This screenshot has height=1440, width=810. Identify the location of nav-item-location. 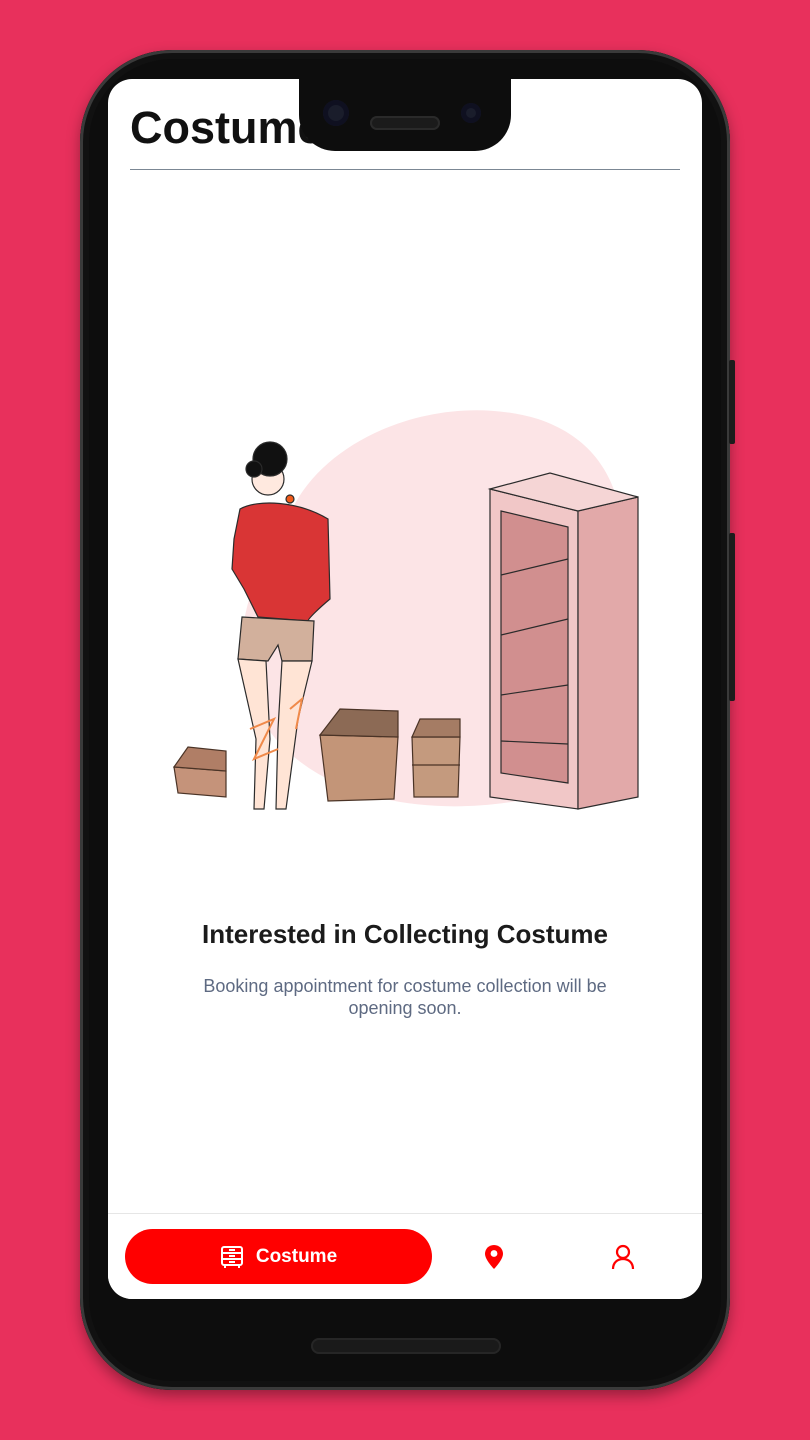
(494, 1257).